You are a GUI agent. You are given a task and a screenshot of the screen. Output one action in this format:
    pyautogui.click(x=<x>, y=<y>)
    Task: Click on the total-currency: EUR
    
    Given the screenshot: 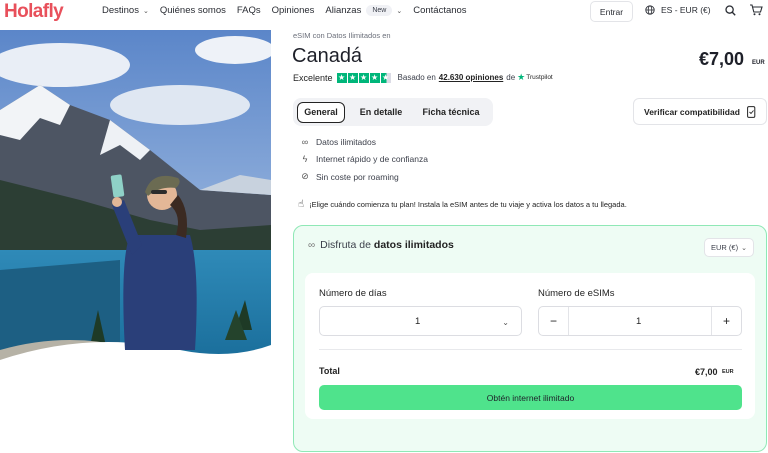 What is the action you would take?
    pyautogui.click(x=728, y=372)
    